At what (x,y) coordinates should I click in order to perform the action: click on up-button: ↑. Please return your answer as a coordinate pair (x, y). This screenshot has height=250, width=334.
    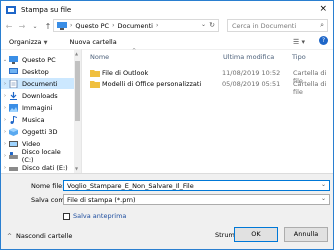
    Looking at the image, I should click on (48, 26).